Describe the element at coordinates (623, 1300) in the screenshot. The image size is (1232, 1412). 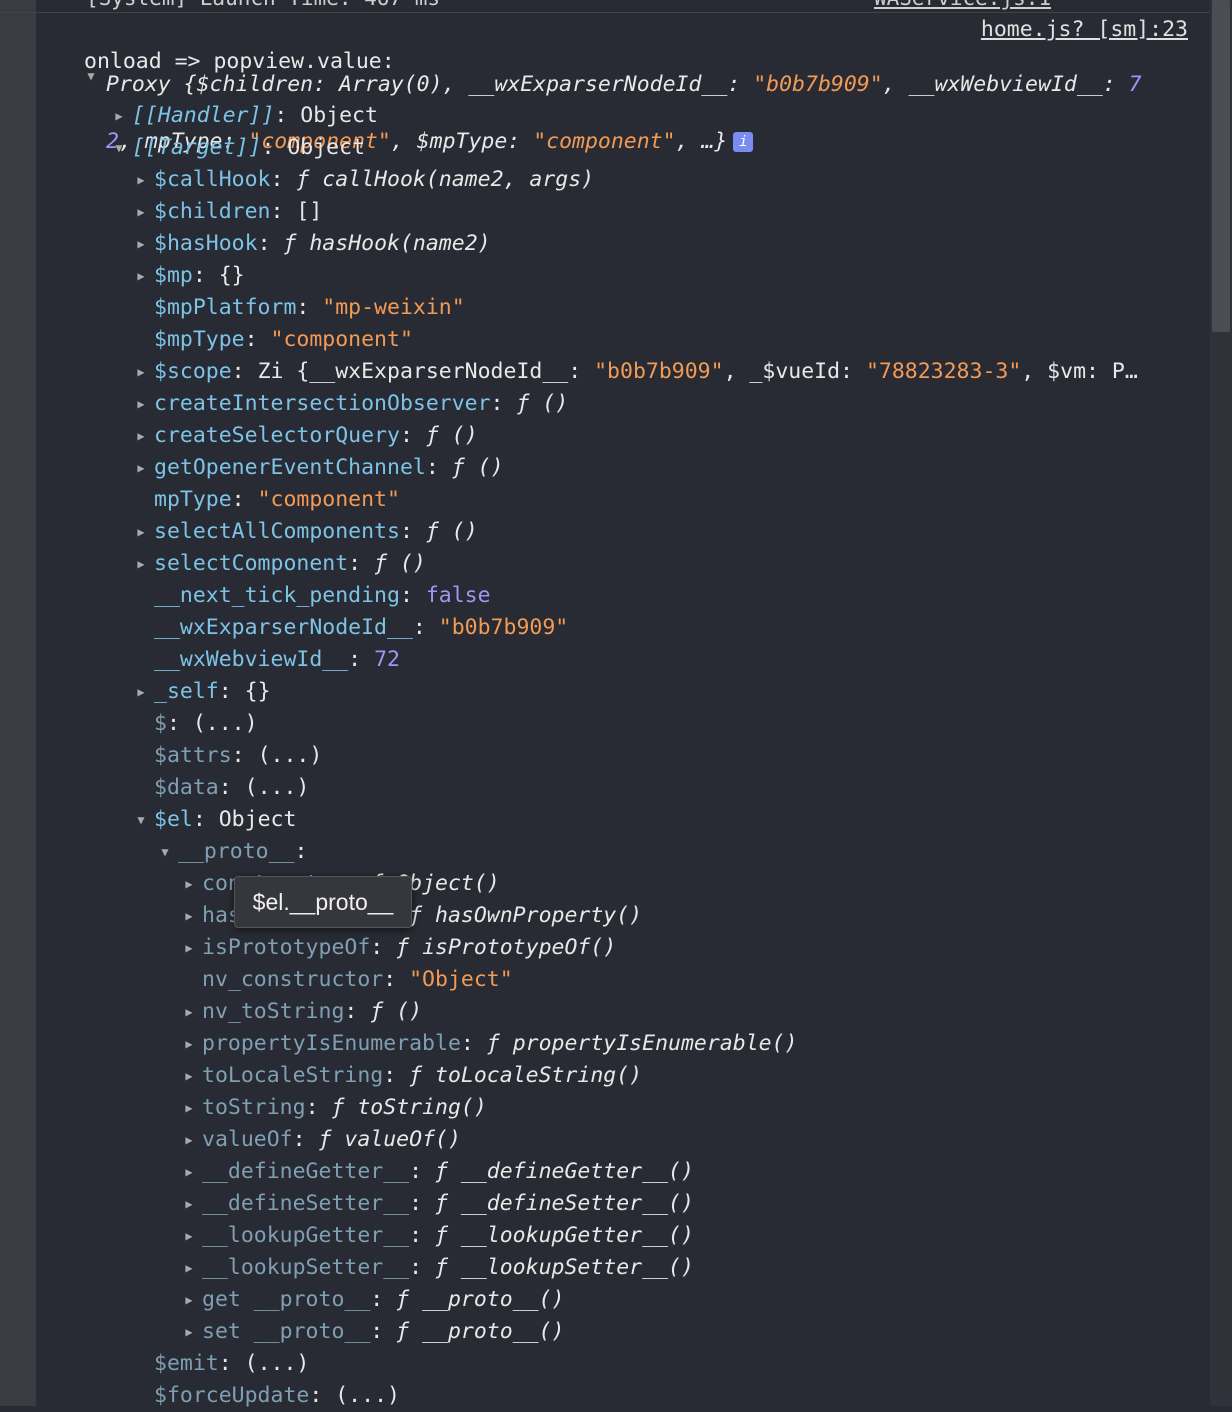
I see `tree-row-gp: ▶ get __proto__: ƒ __proto__()` at that location.